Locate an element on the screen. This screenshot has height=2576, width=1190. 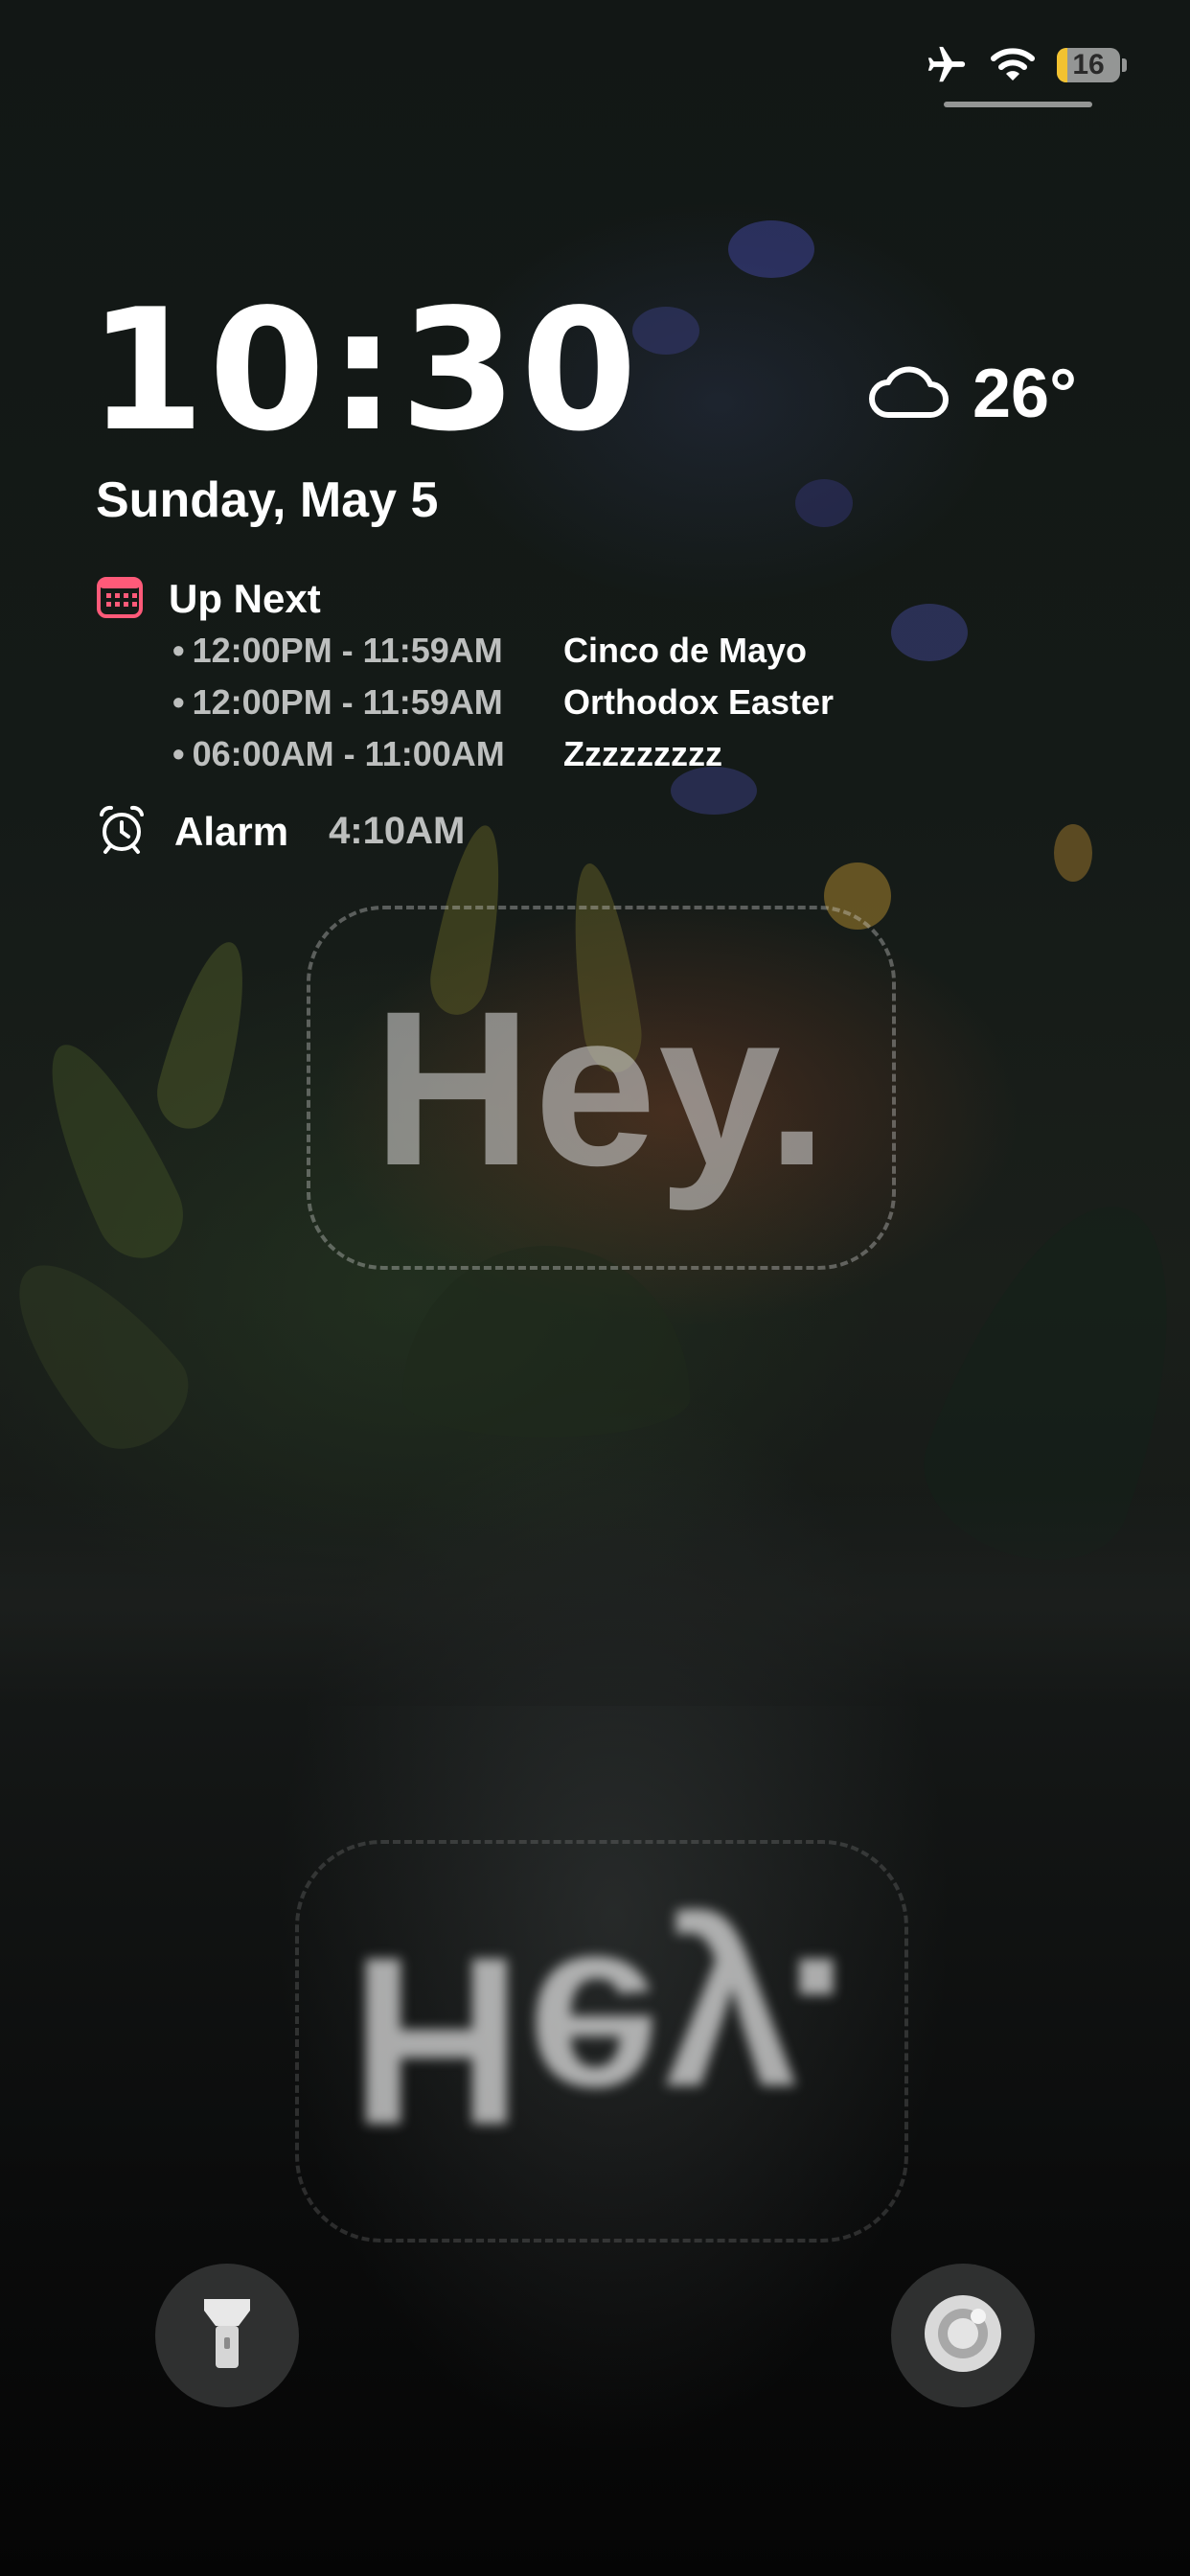
camera-icon is located at coordinates (963, 2336).